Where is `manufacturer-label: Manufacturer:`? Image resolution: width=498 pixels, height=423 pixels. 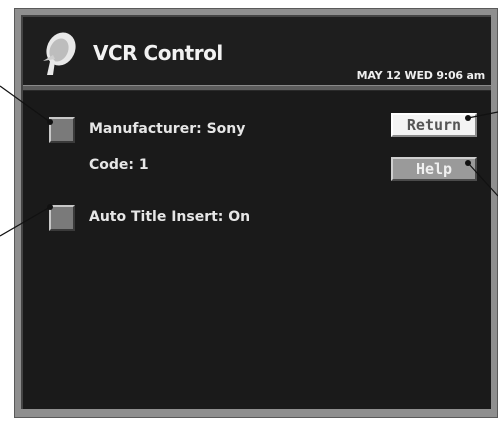 manufacturer-label: Manufacturer: is located at coordinates (145, 129).